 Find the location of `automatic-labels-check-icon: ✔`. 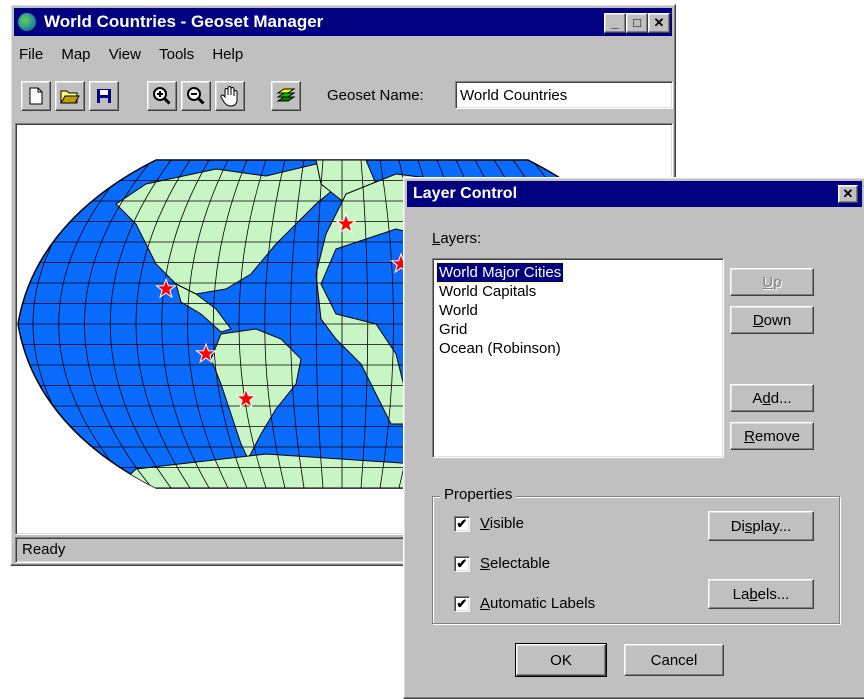

automatic-labels-check-icon: ✔ is located at coordinates (462, 604).